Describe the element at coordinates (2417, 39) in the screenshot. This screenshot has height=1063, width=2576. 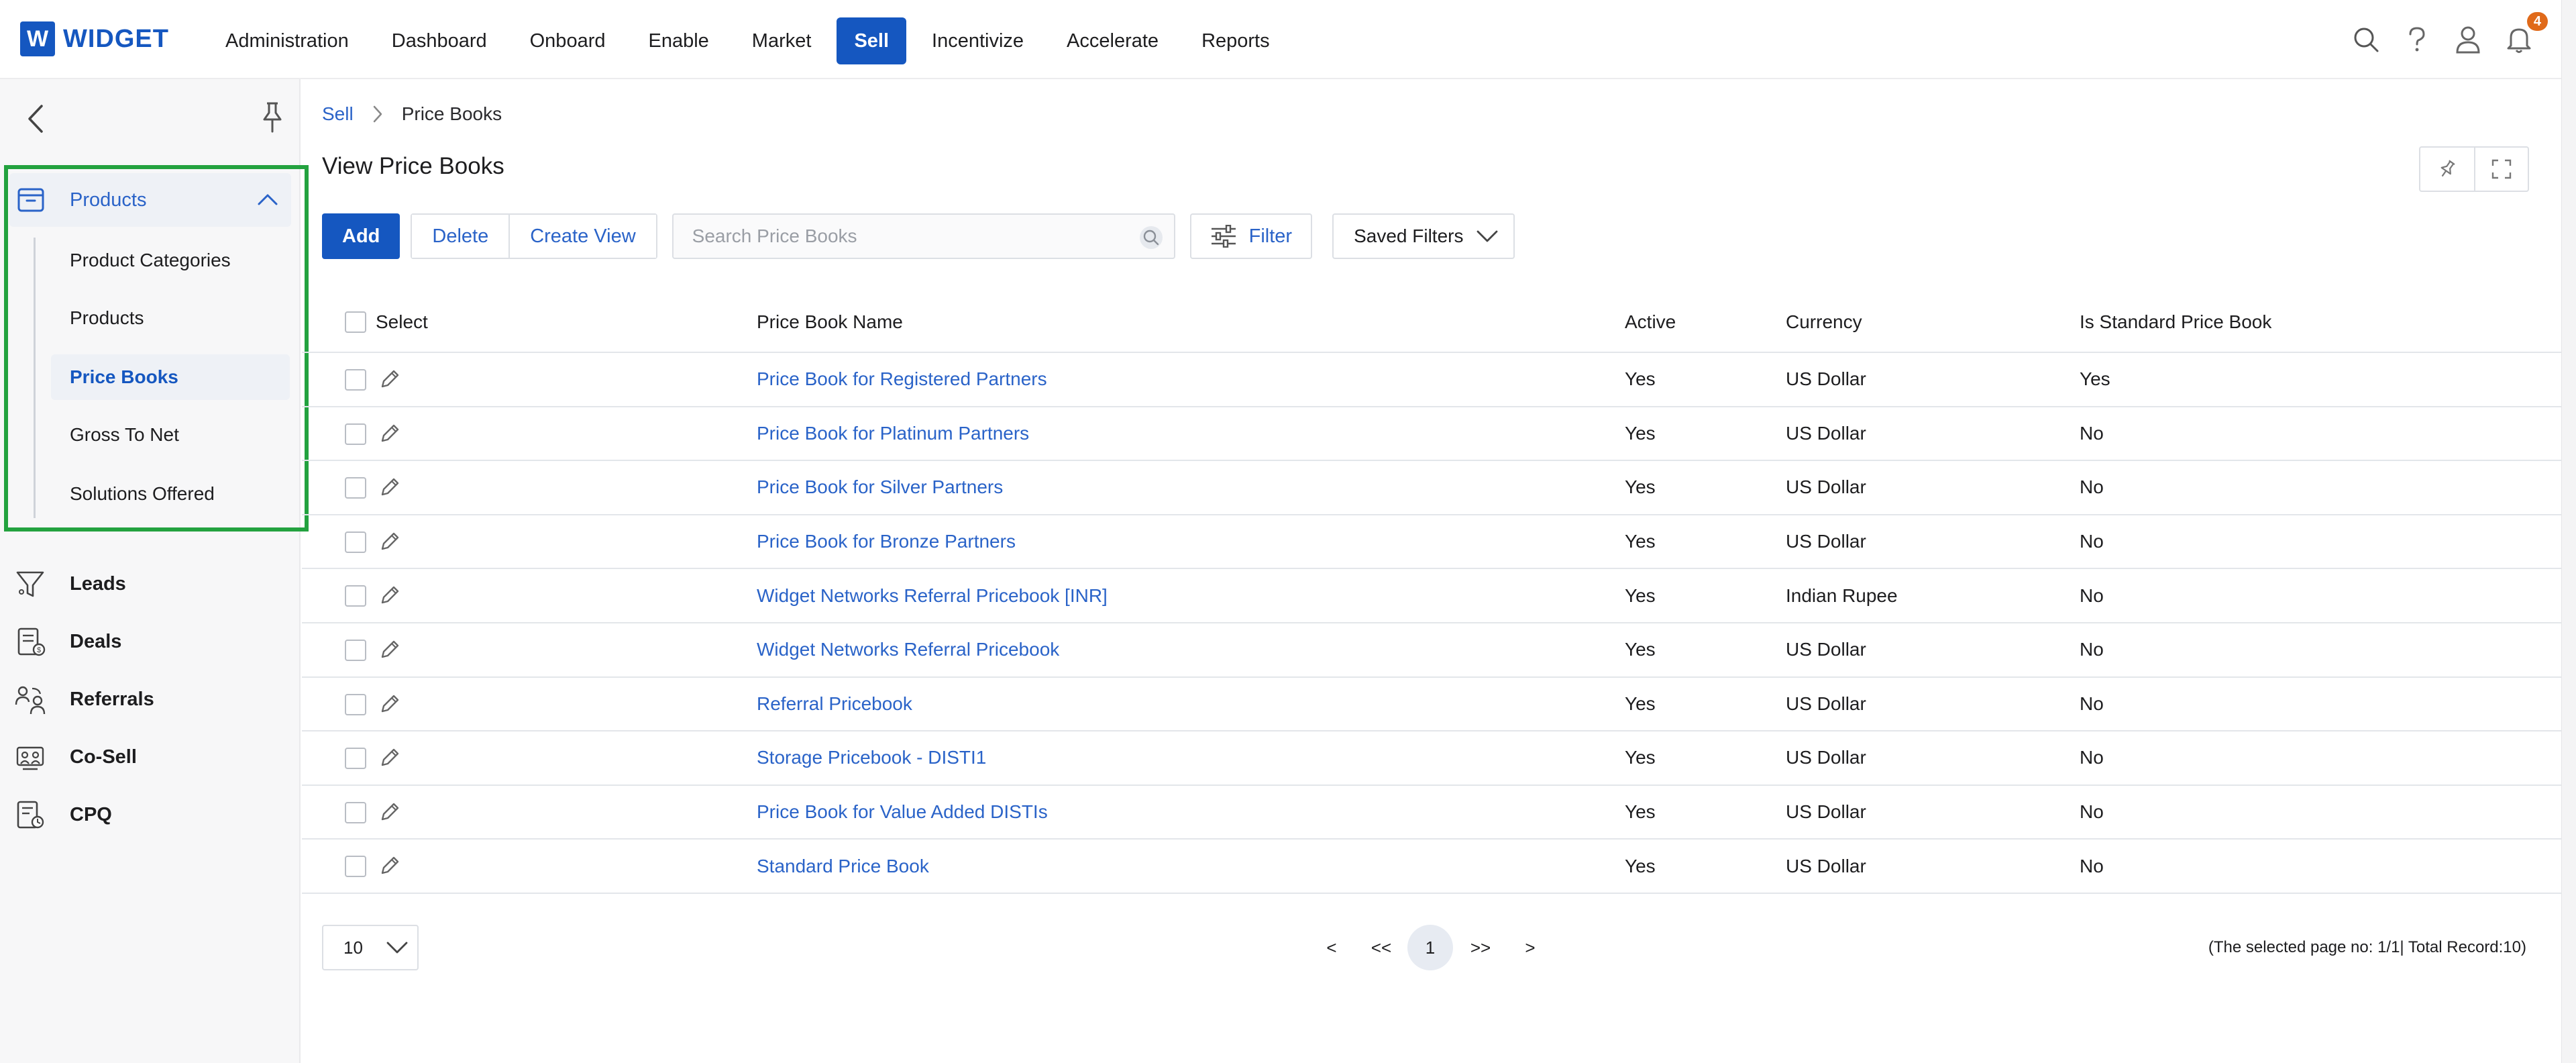
I see `help-icon` at that location.